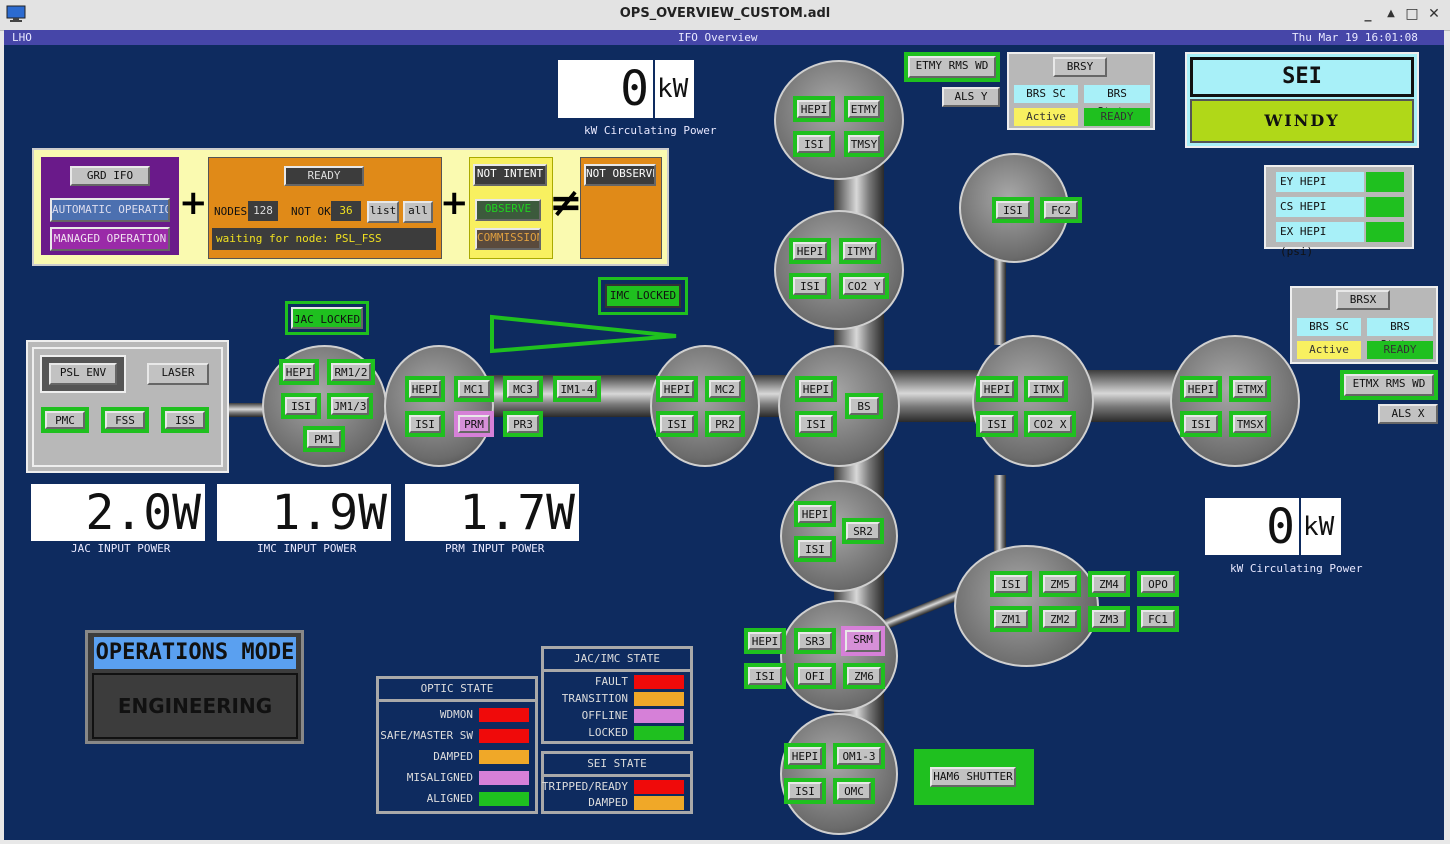 Image resolution: width=1450 pixels, height=844 pixels. What do you see at coordinates (1061, 210) in the screenshot?
I see `fc2-button: FC2` at bounding box center [1061, 210].